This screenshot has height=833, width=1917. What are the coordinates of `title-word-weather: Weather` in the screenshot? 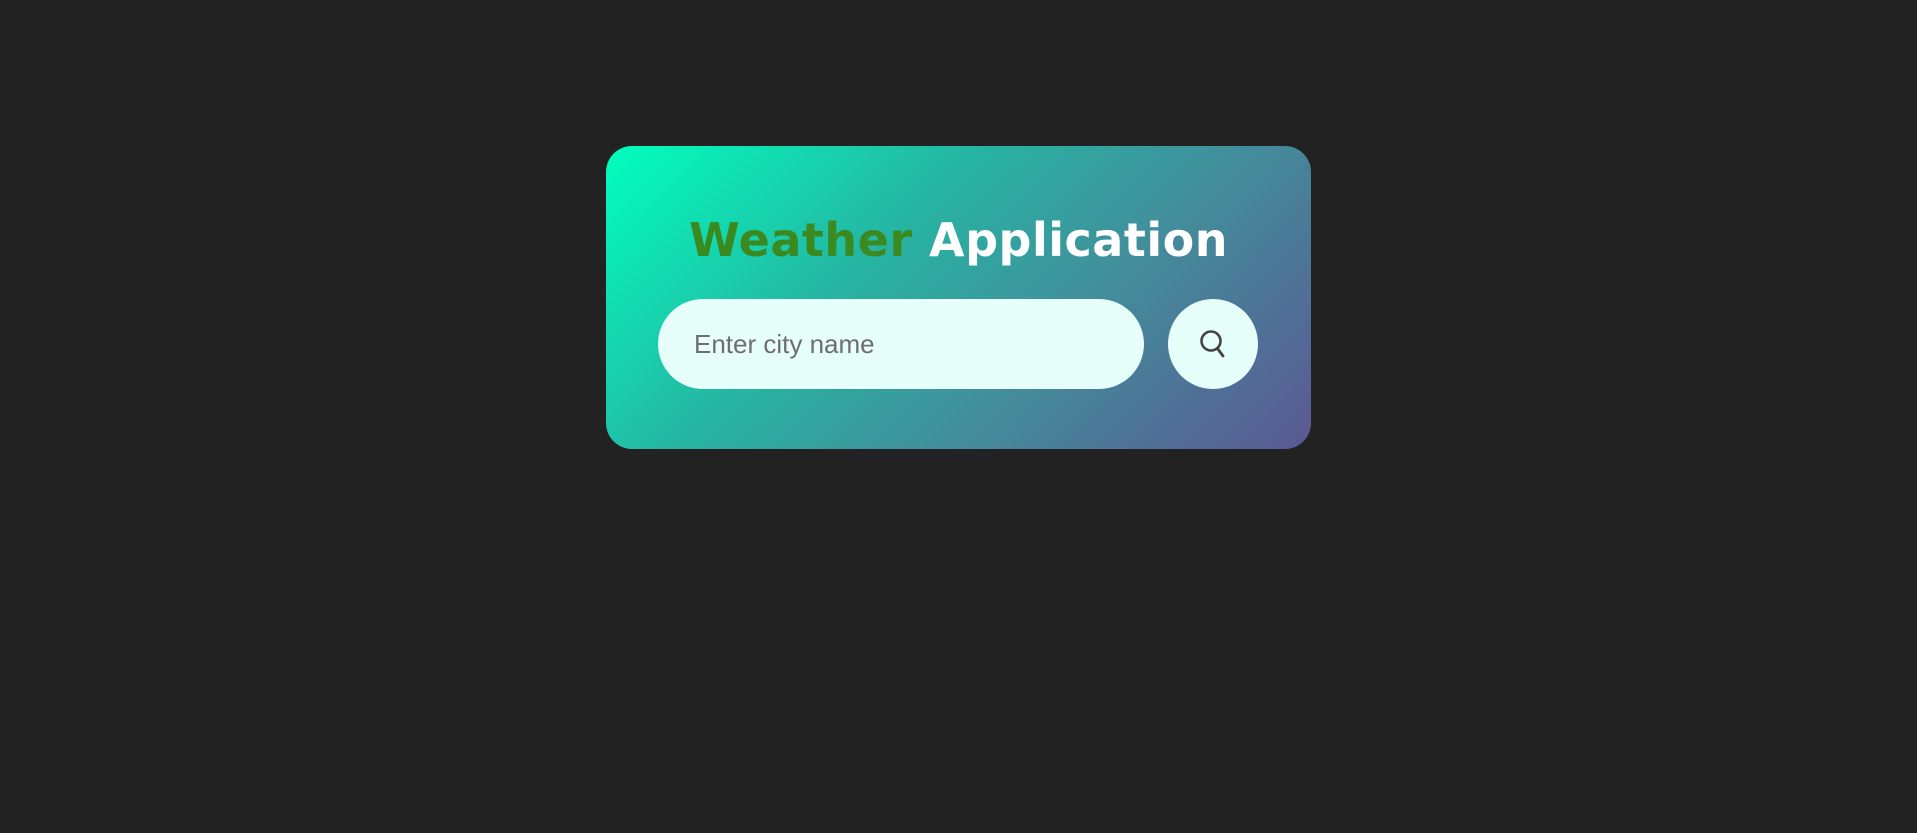 It's located at (801, 240).